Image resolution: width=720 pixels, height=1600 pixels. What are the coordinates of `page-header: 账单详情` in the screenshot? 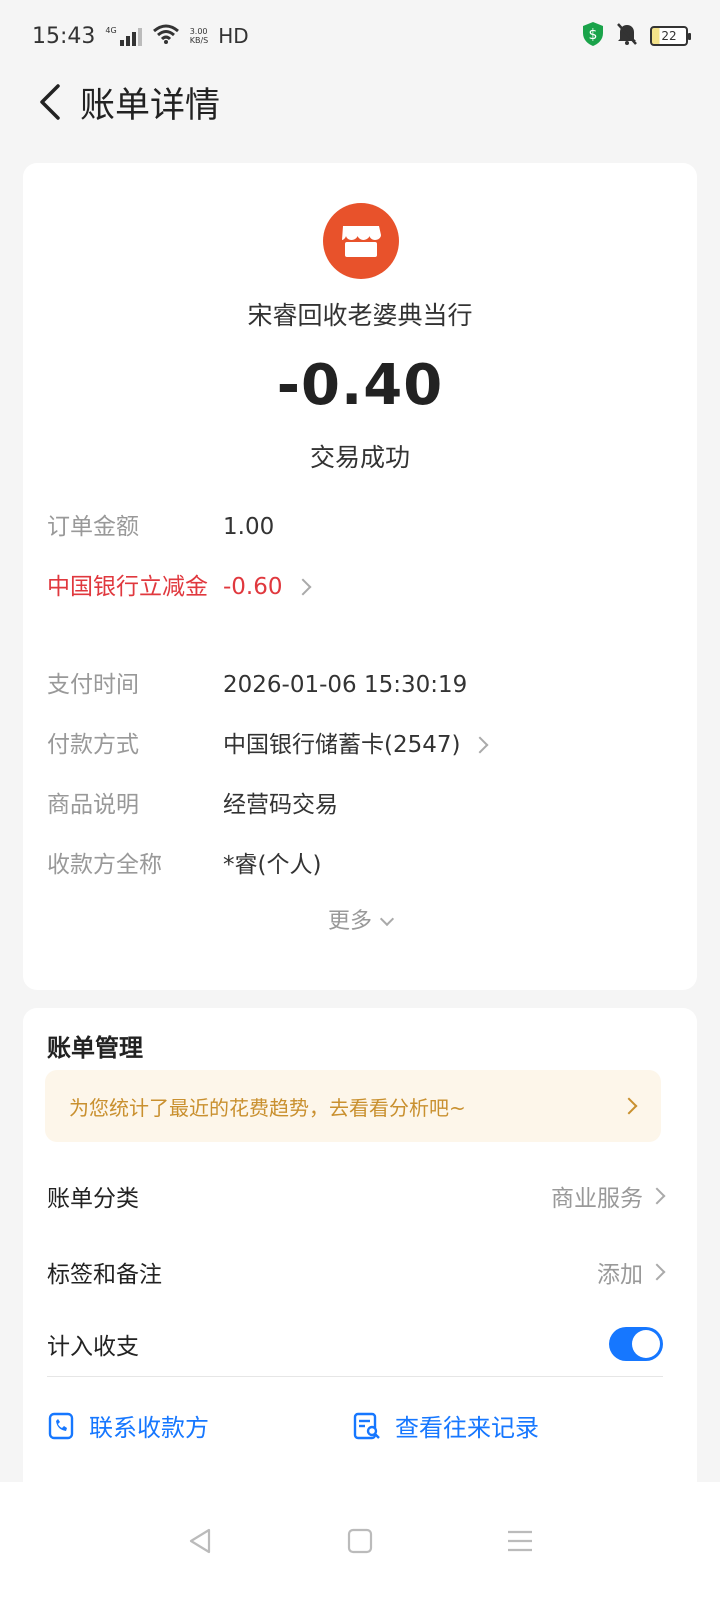 It's located at (360, 102).